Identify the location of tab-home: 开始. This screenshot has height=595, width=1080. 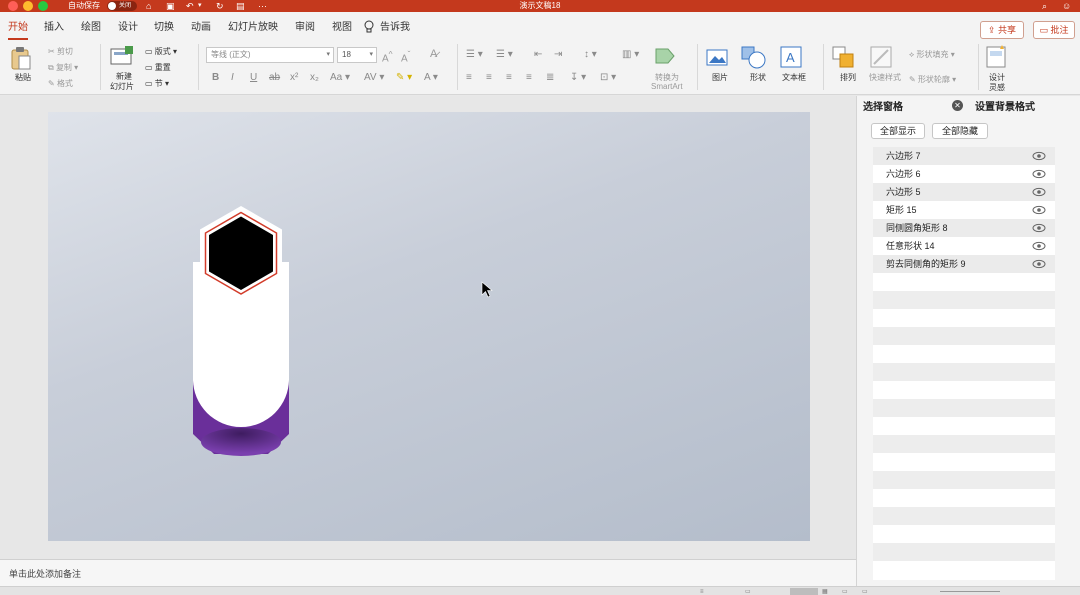
(18, 26).